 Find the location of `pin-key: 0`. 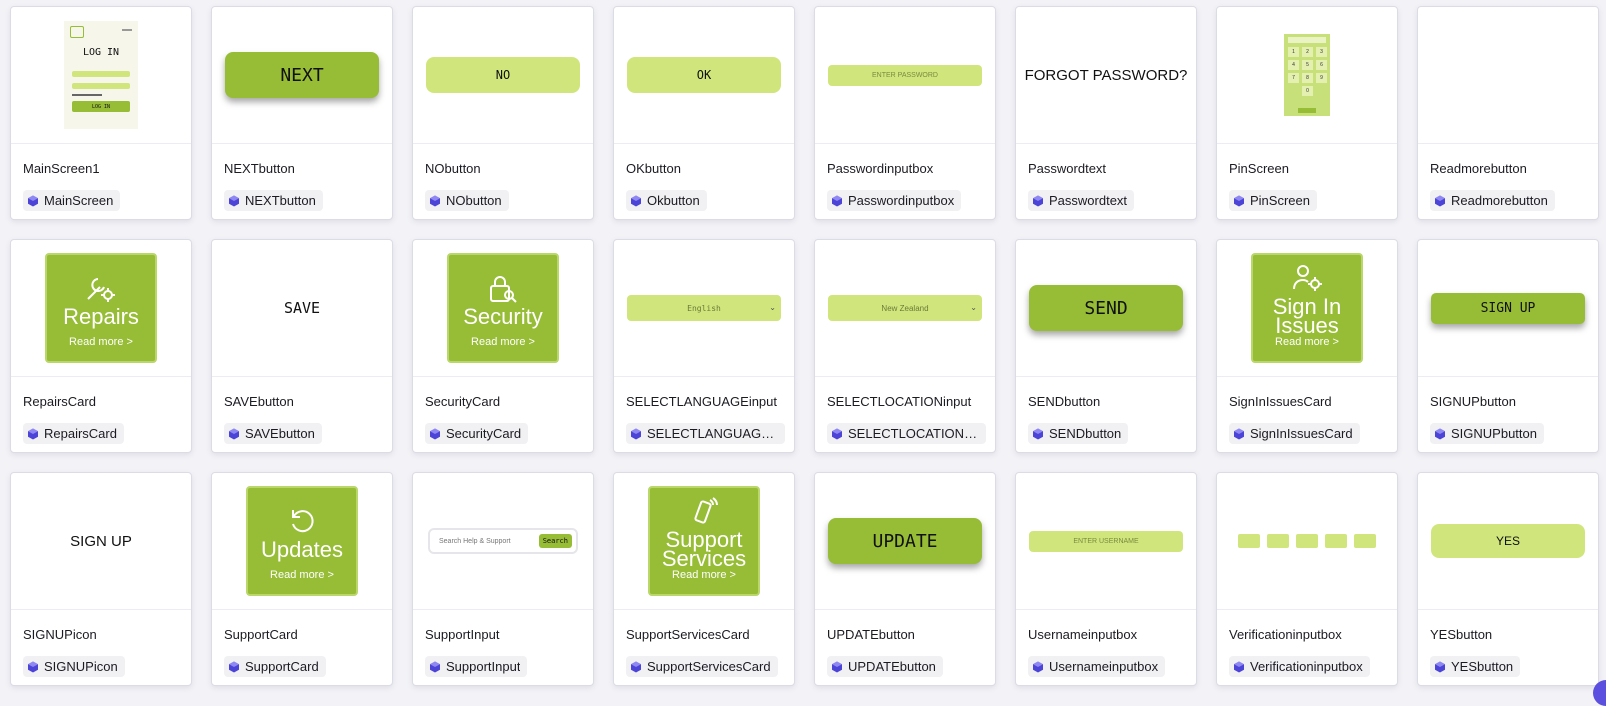

pin-key: 0 is located at coordinates (1307, 91).